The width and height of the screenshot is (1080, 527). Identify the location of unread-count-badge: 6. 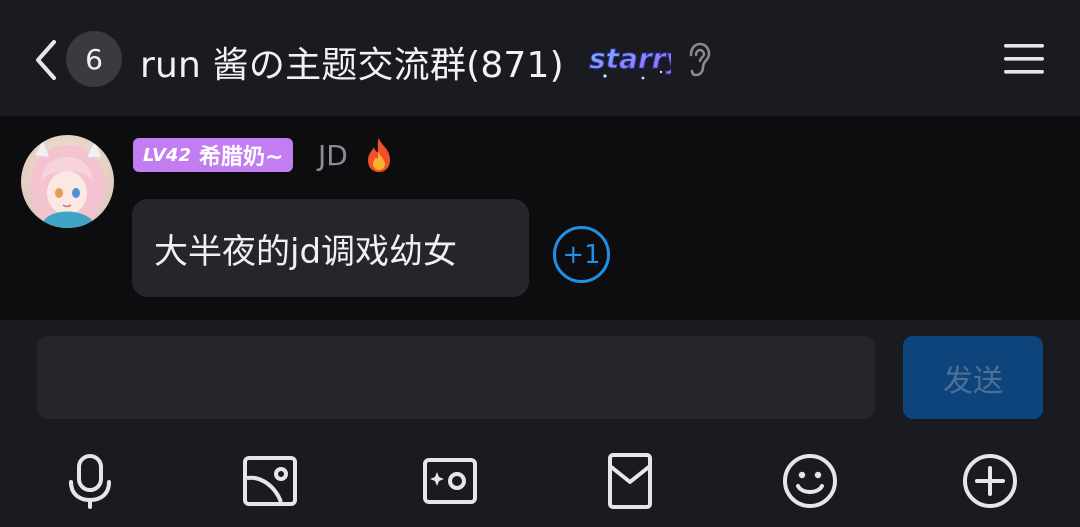
(94, 59).